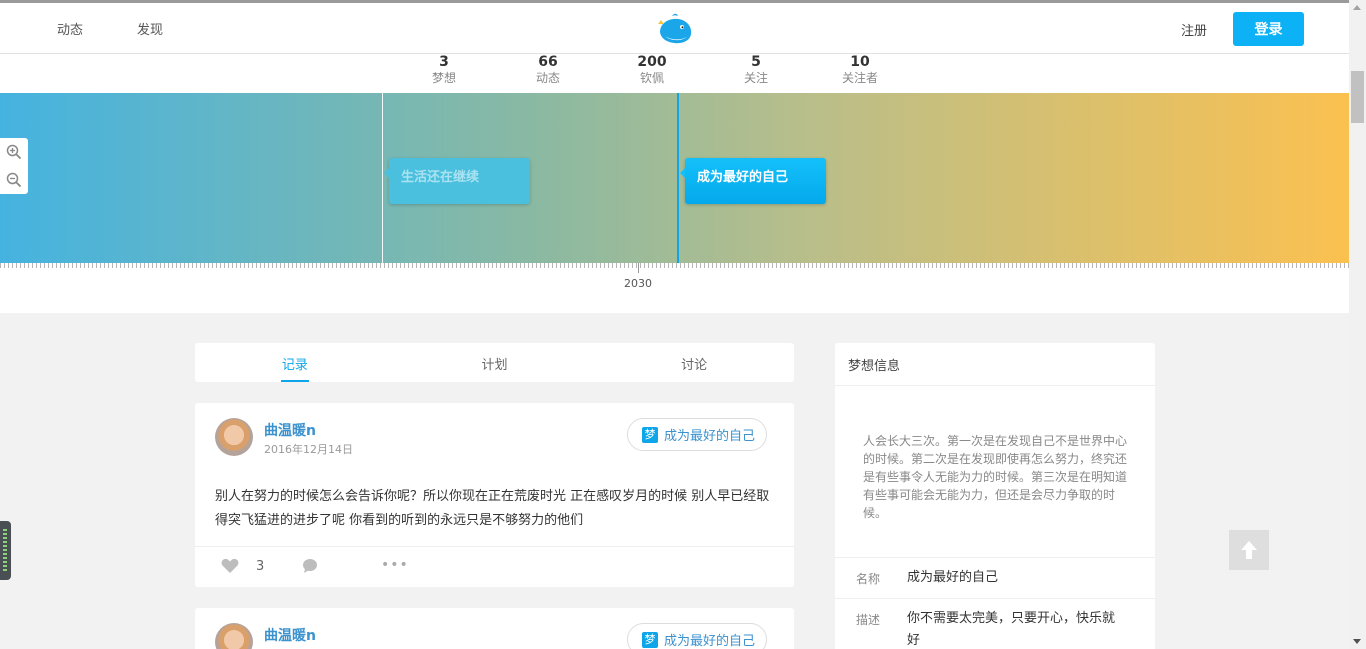 The image size is (1366, 649). I want to click on back-to-top-button, so click(1249, 550).